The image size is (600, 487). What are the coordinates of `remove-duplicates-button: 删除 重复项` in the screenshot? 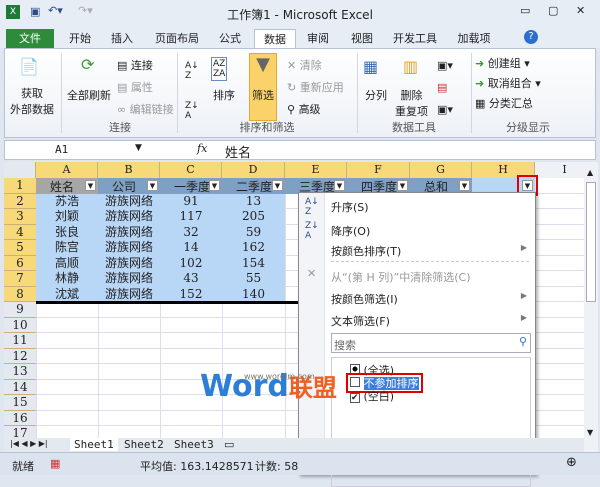 It's located at (411, 103).